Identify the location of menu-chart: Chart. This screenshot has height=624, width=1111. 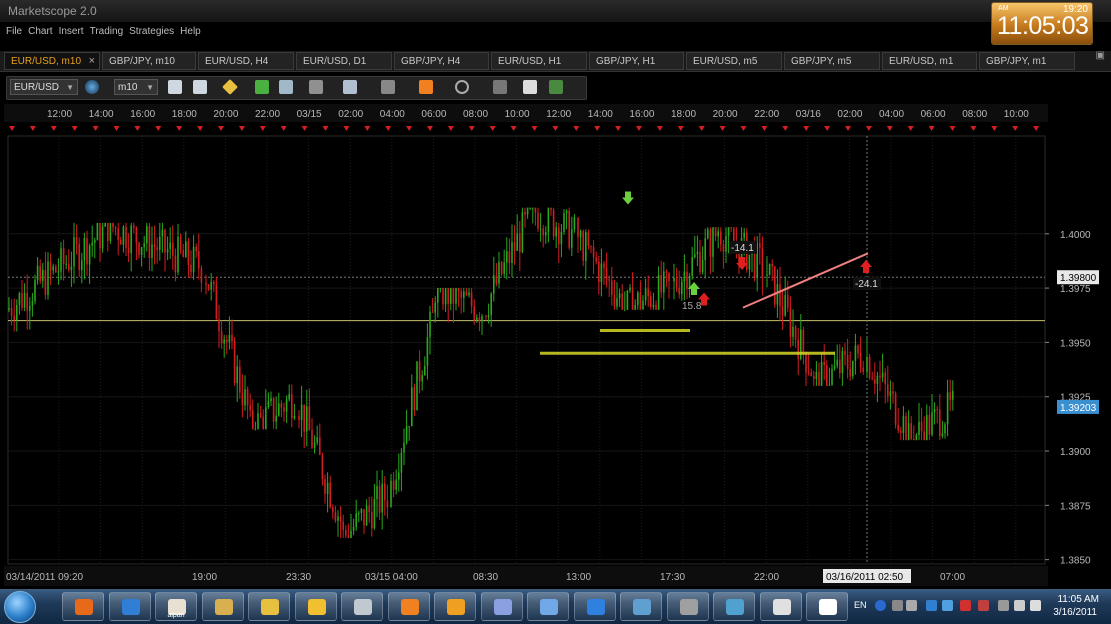
(40, 31).